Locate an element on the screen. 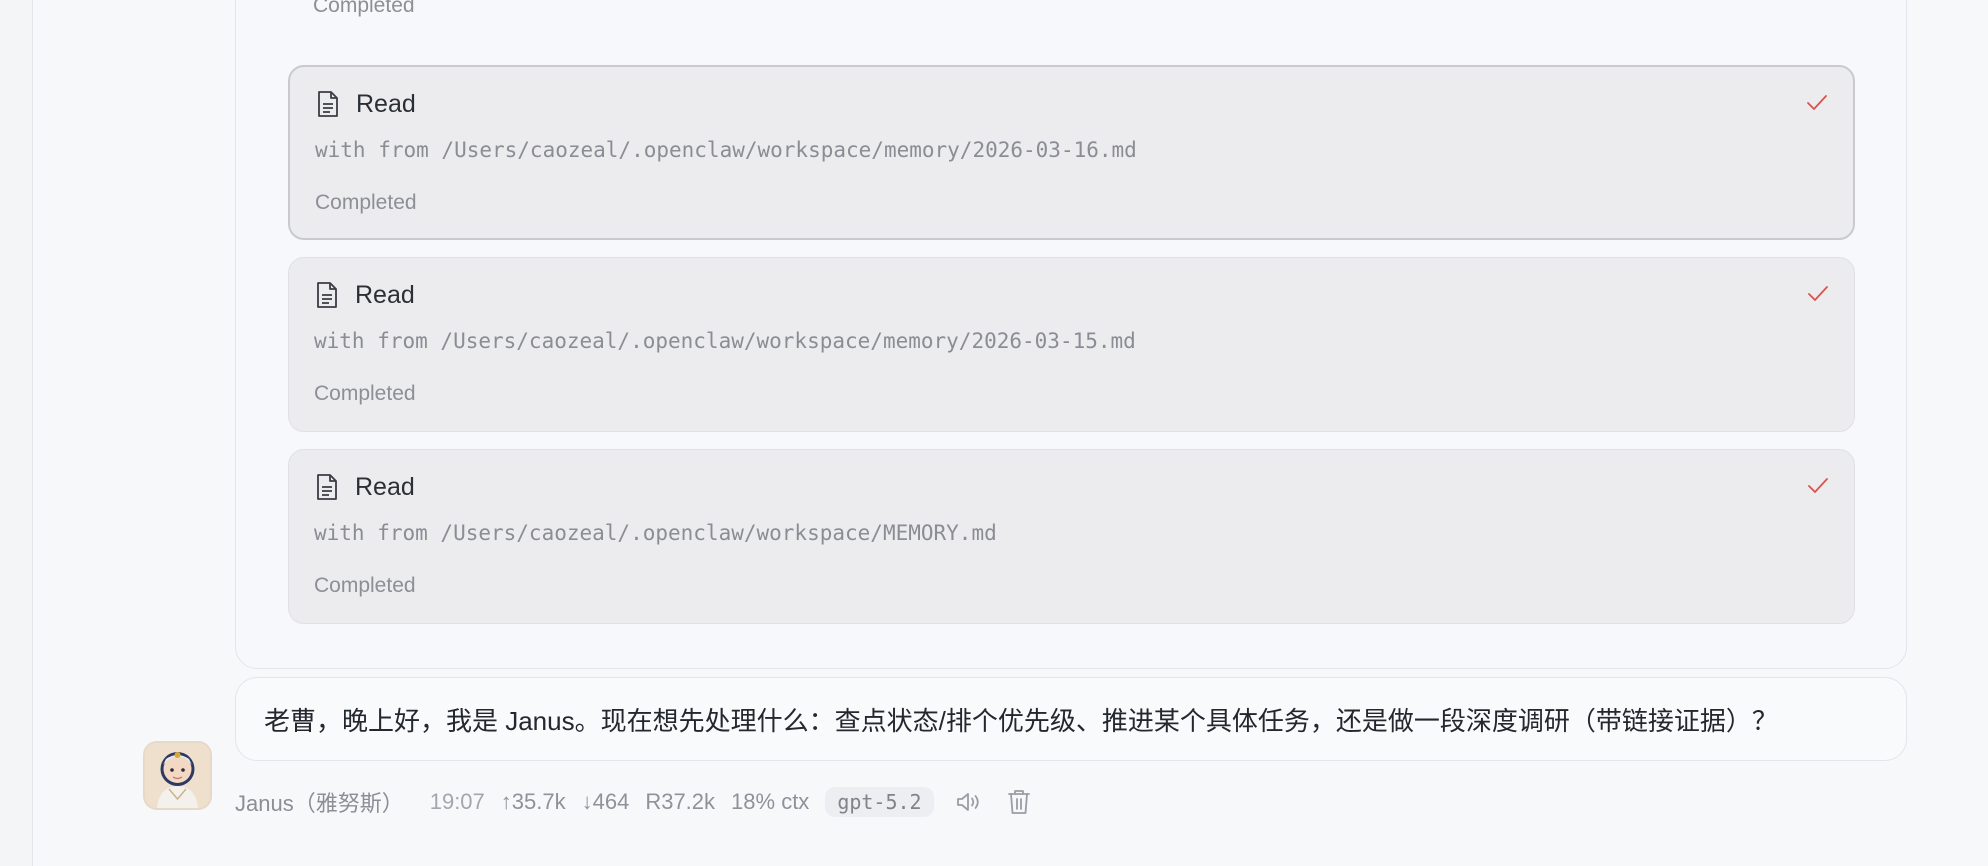 This screenshot has height=866, width=1988. speaker-icon is located at coordinates (969, 802).